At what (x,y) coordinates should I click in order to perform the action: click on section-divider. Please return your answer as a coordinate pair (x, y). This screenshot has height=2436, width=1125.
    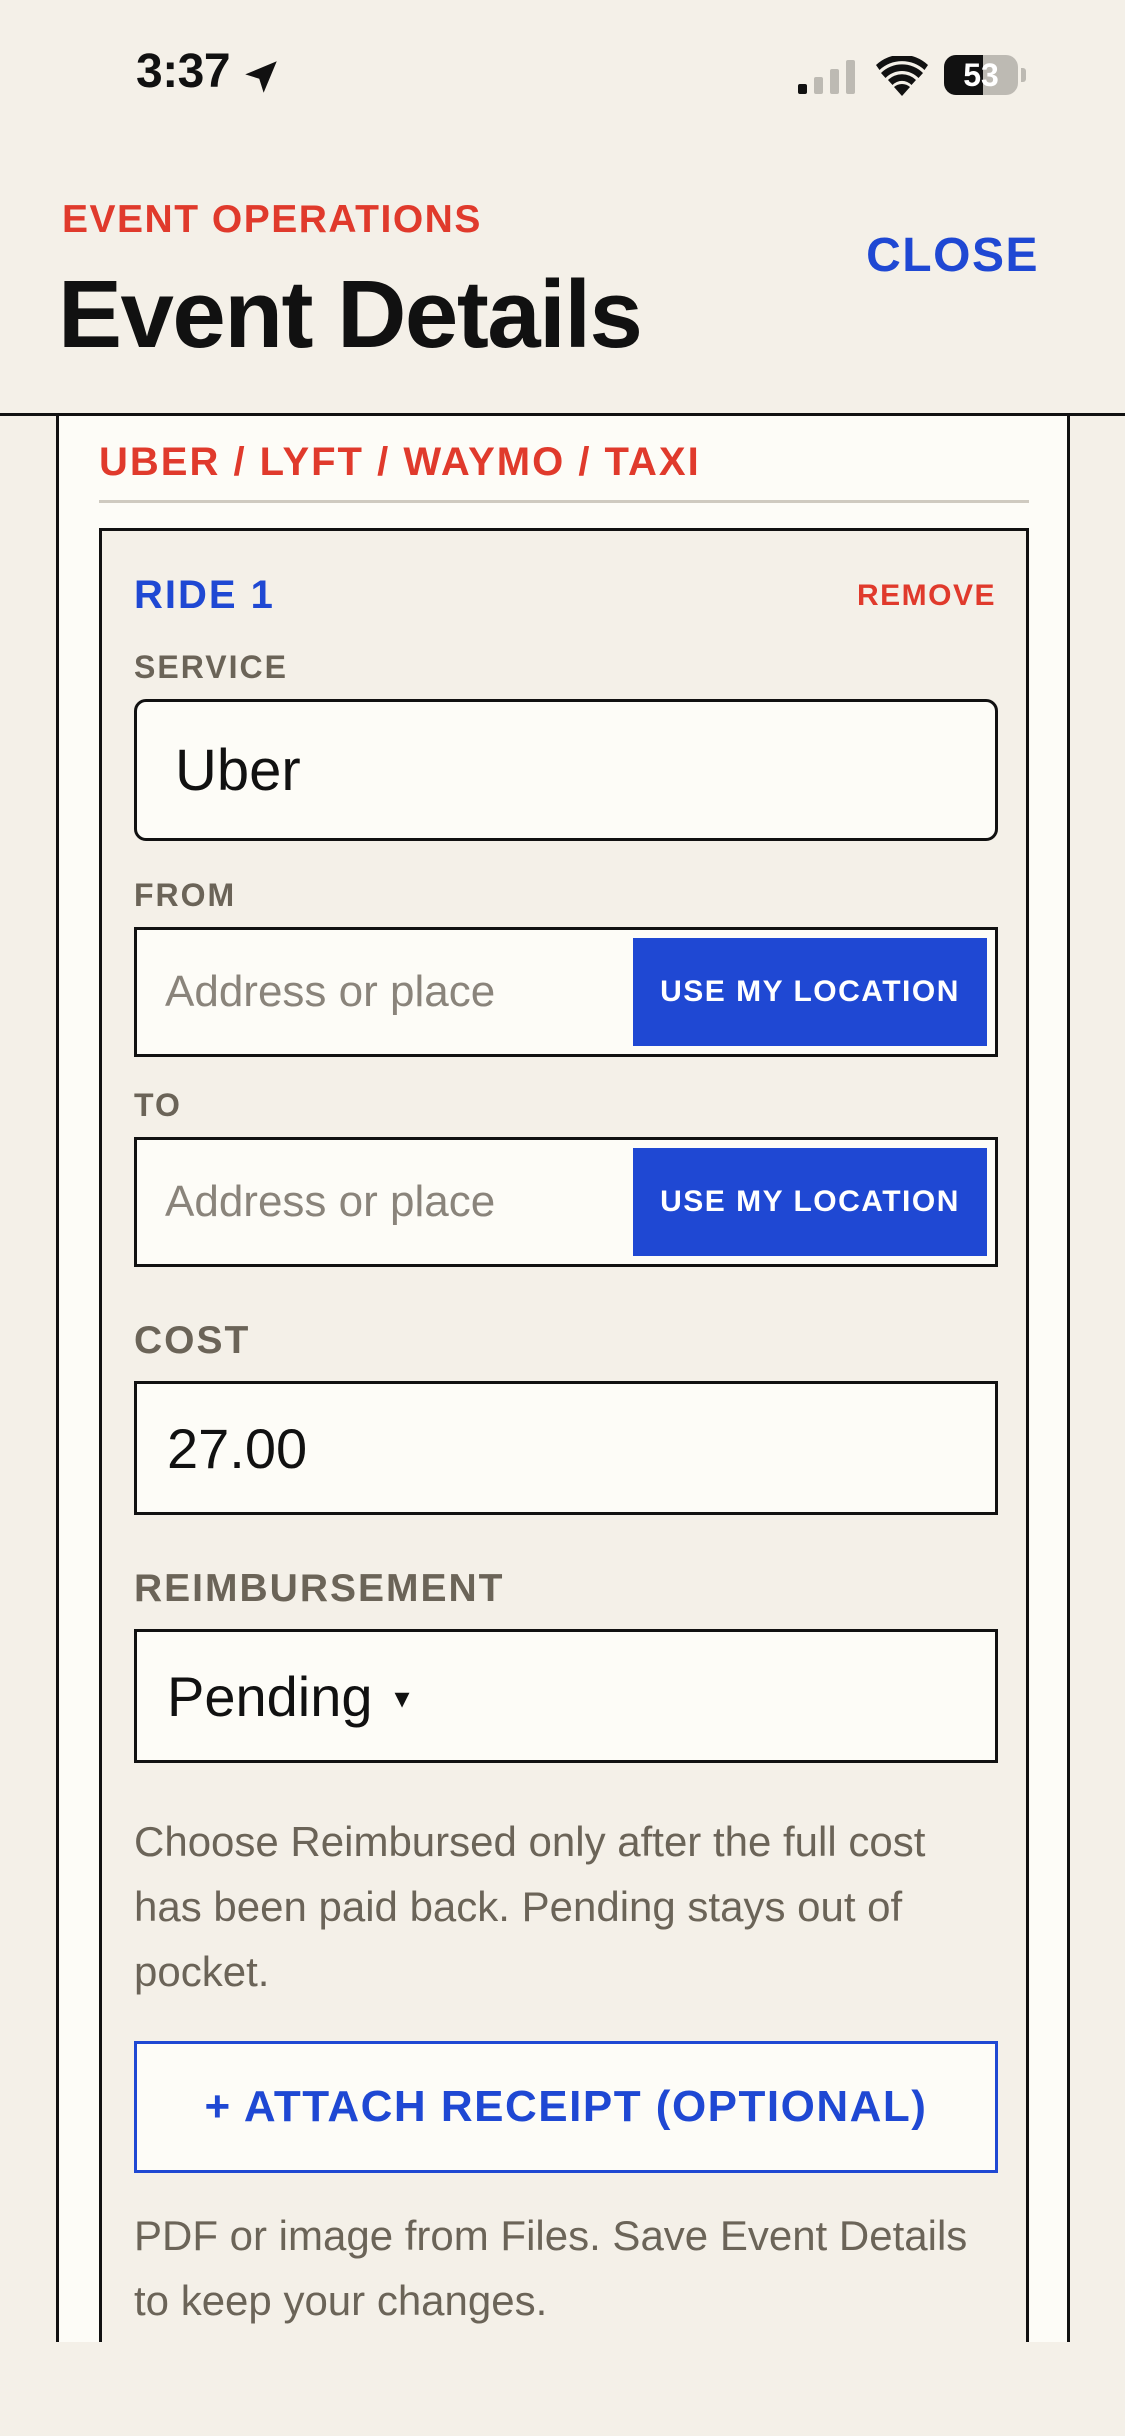
    Looking at the image, I should click on (564, 501).